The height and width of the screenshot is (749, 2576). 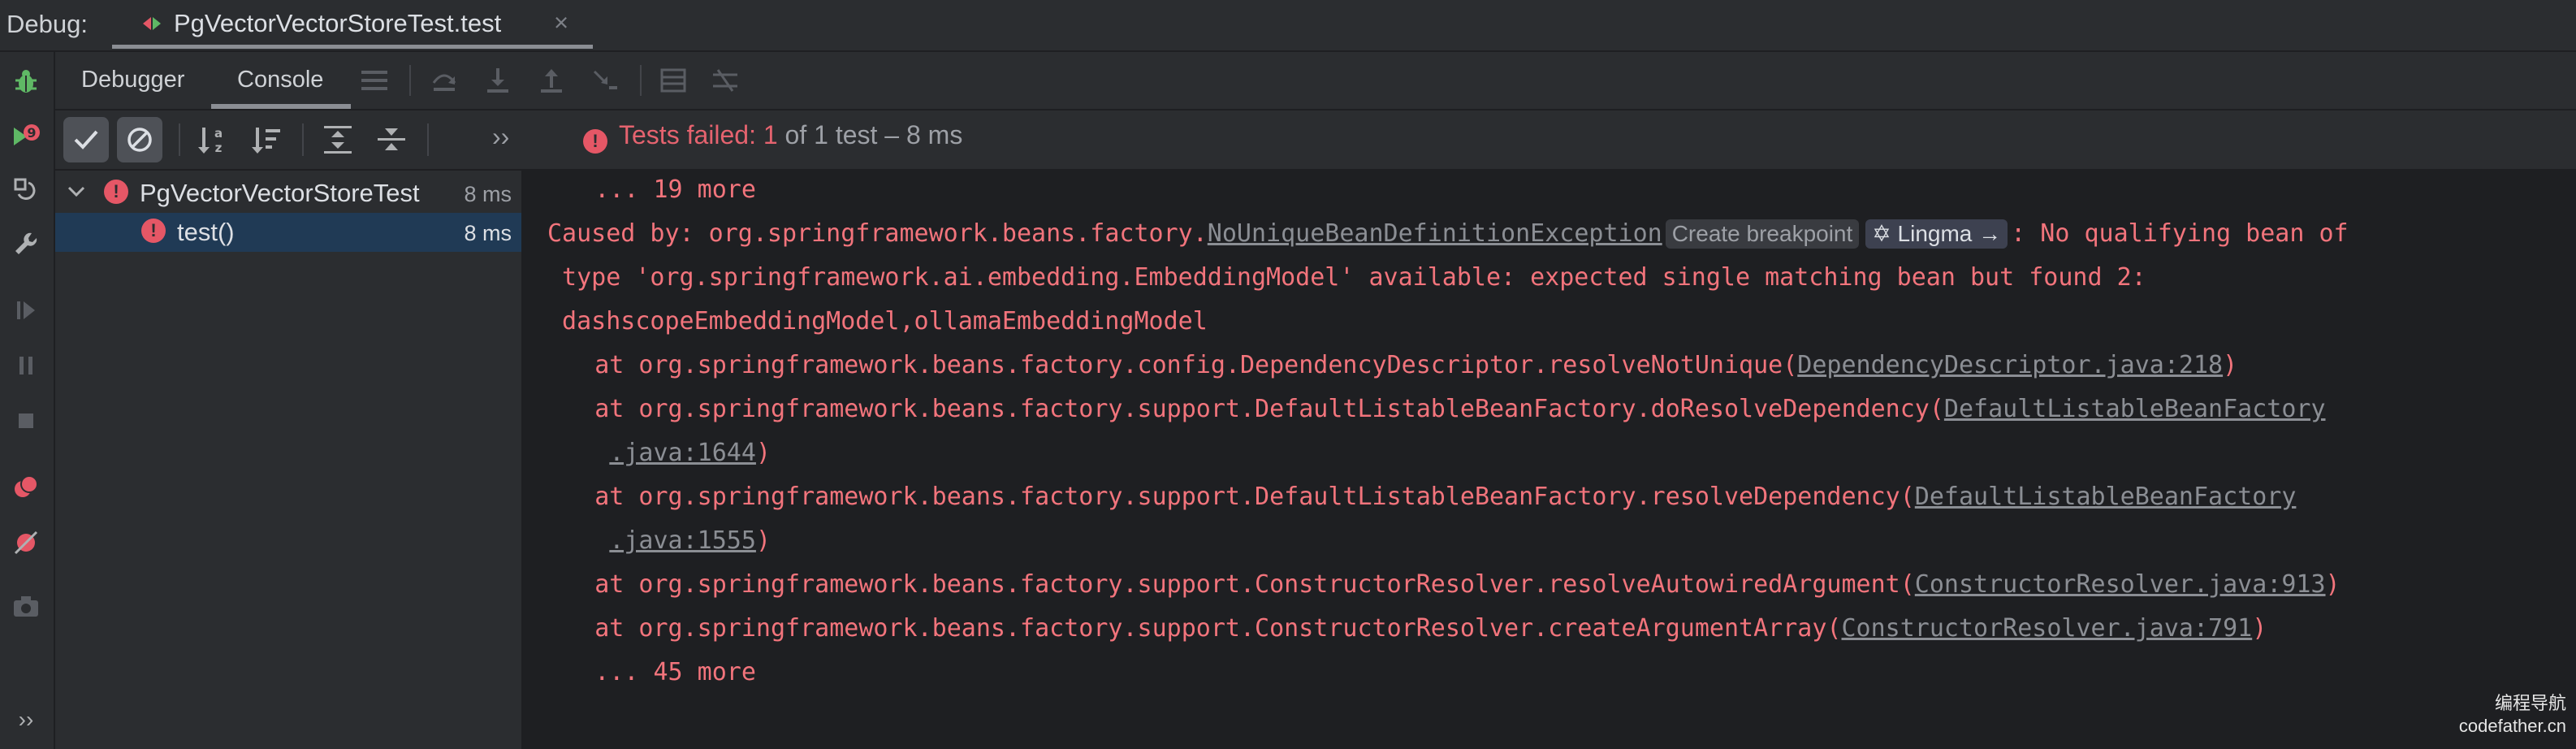 What do you see at coordinates (219, 148) in the screenshot?
I see `svg-text: z` at bounding box center [219, 148].